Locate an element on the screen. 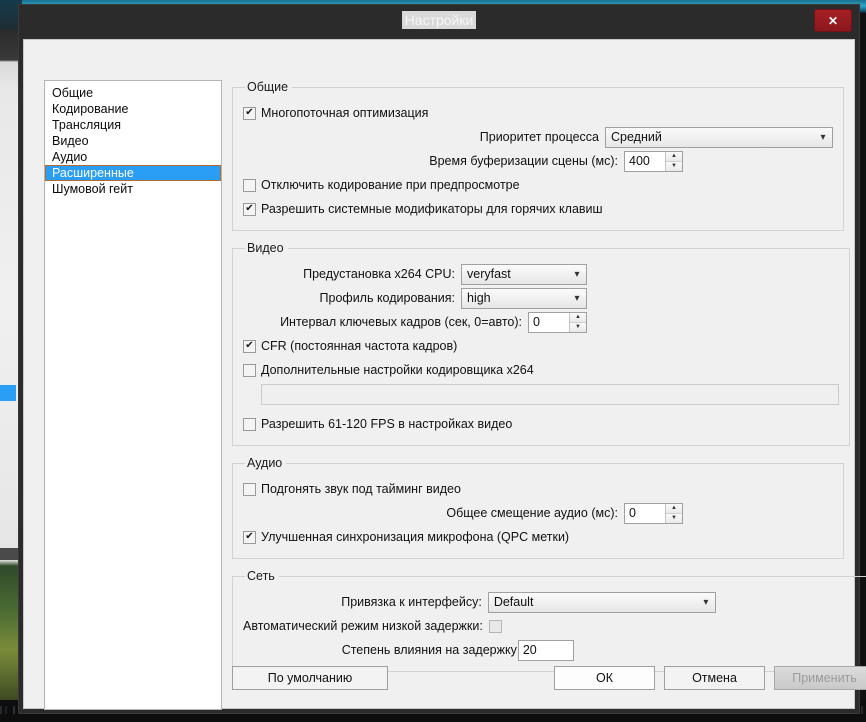  row-audio-offset: Общее смещение аудио (мс): ▲ ▼ is located at coordinates (538, 513).